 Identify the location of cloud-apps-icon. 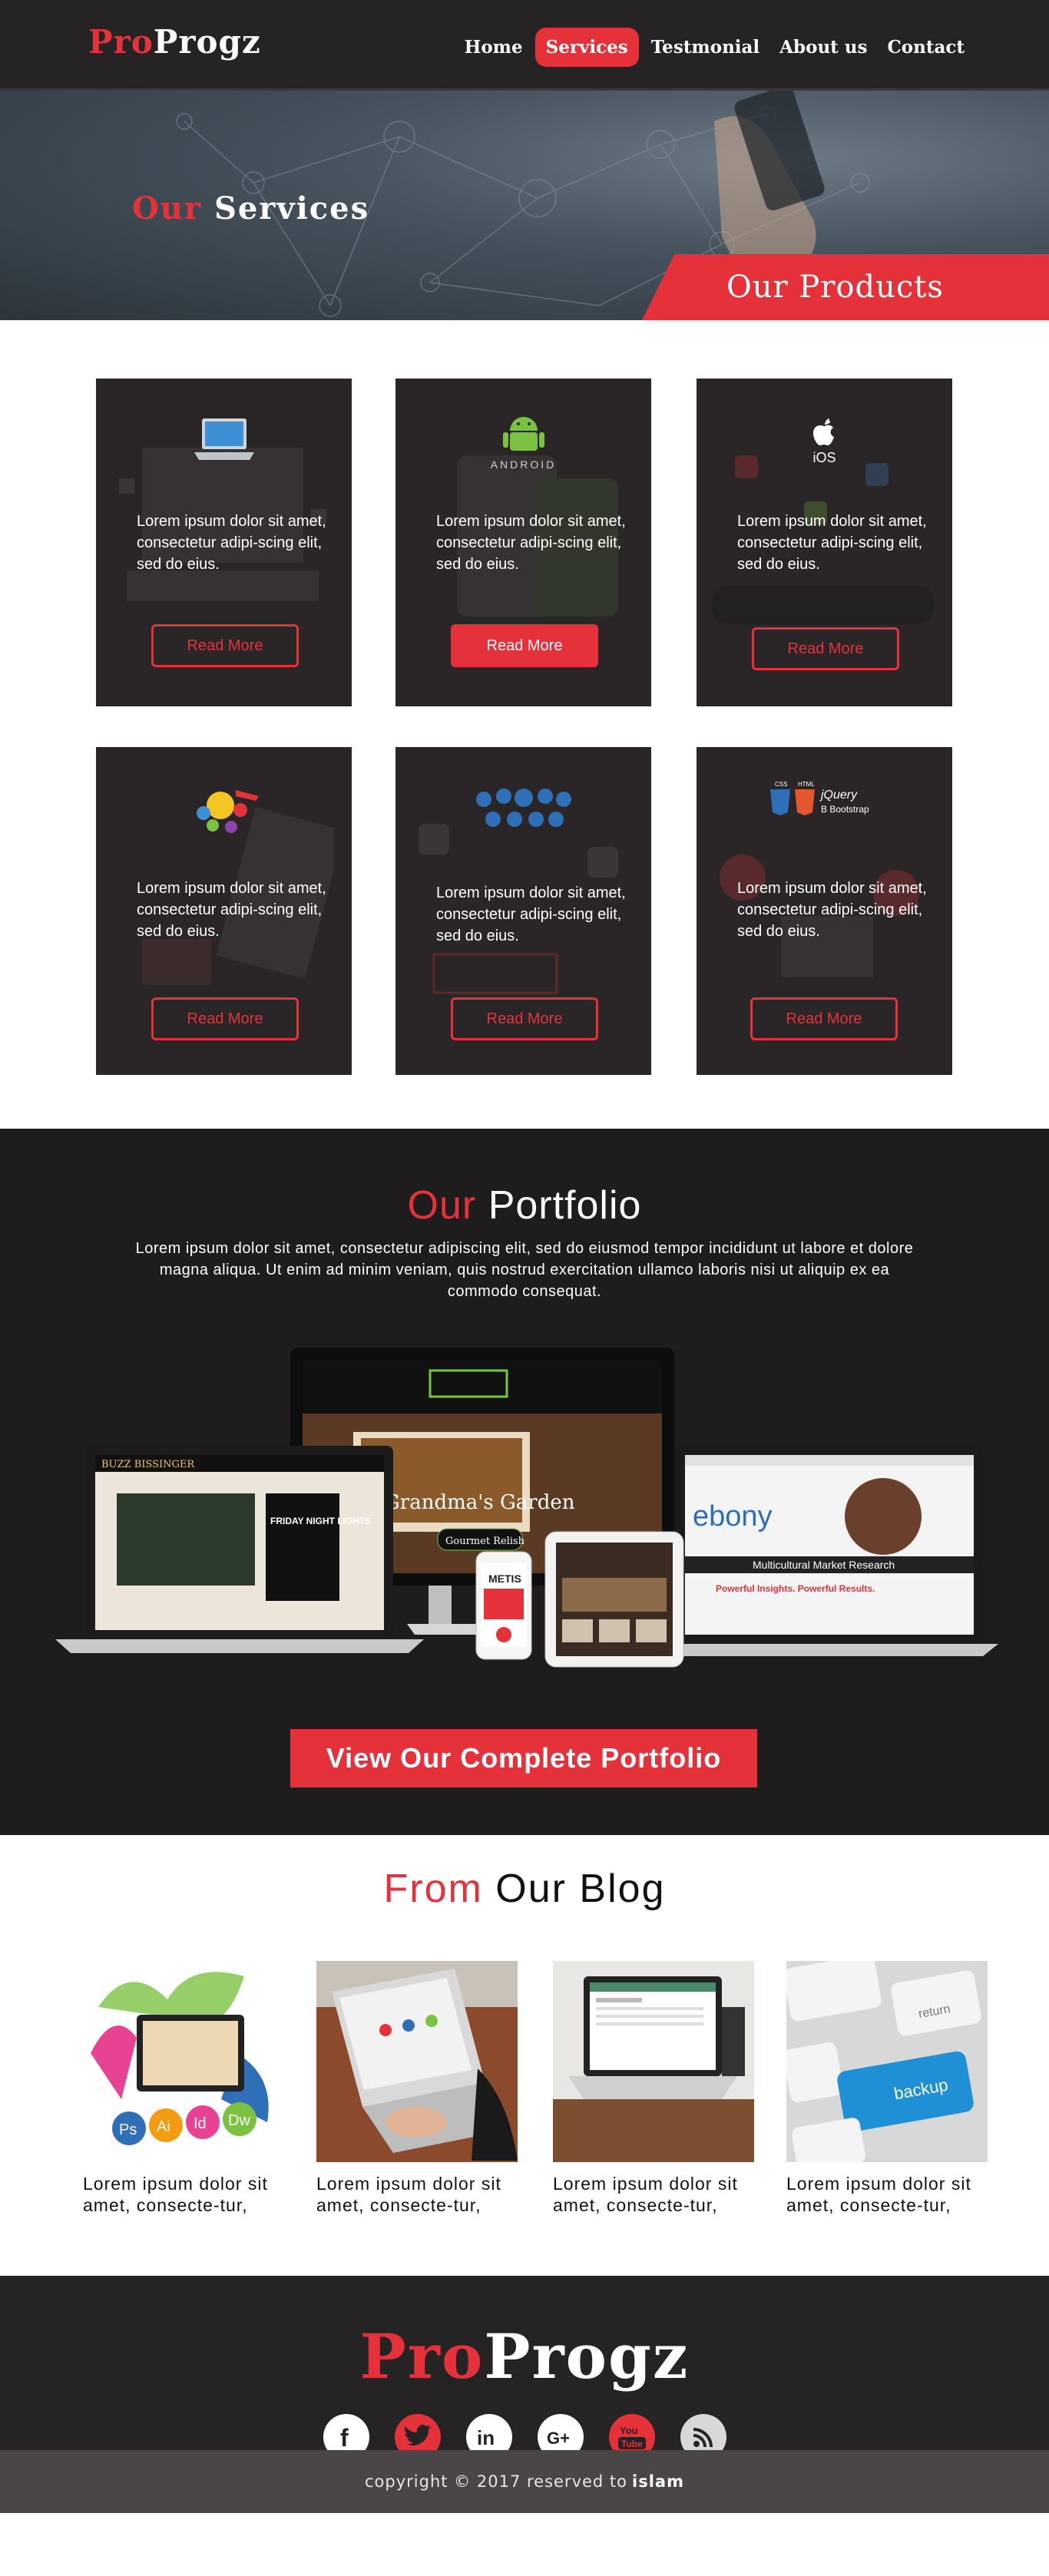
(523, 810).